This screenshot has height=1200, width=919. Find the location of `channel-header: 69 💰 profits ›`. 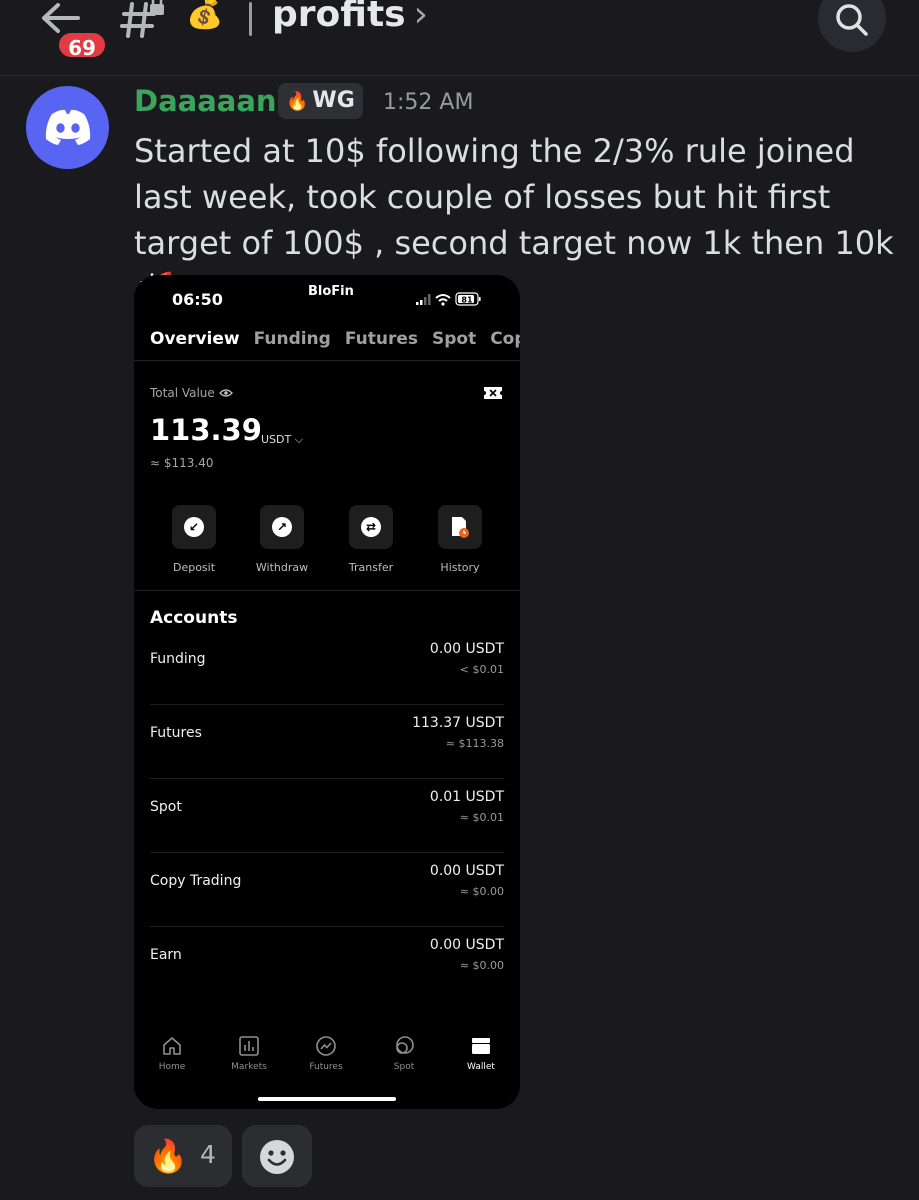

channel-header: 69 💰 profits › is located at coordinates (459, 38).